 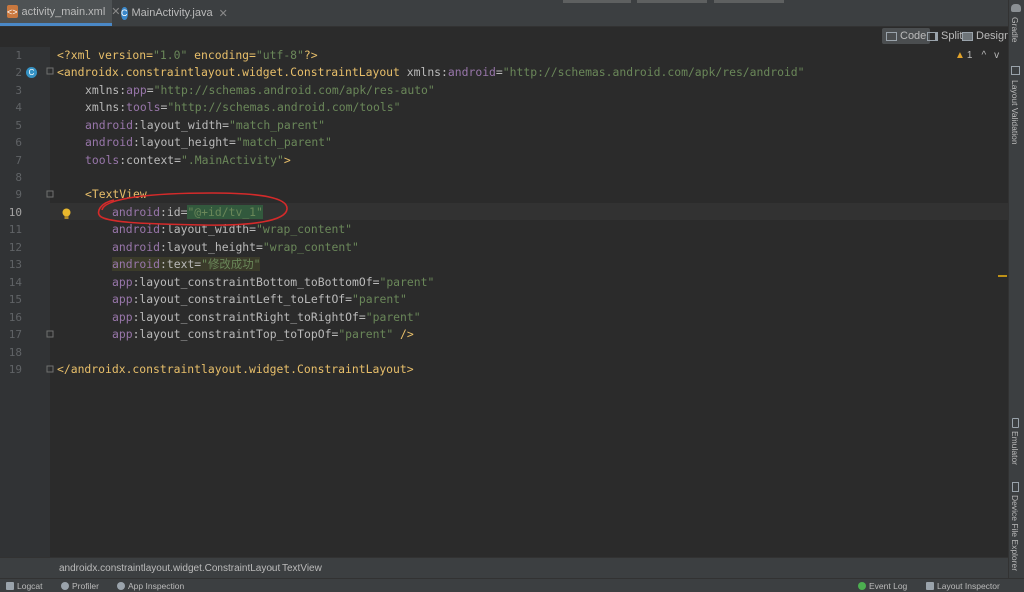 I want to click on logcat-icon, so click(x=10, y=586).